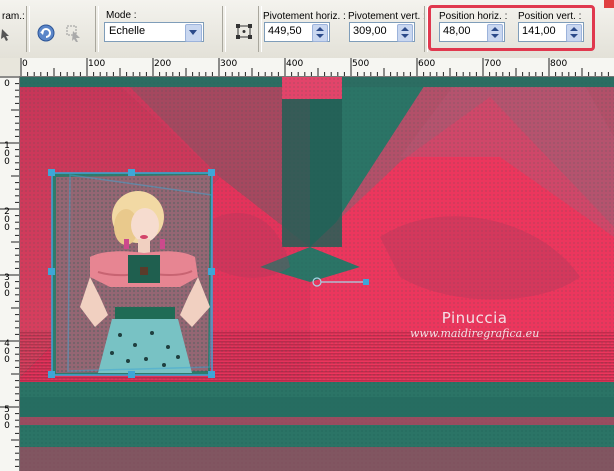  I want to click on ruler-vlabel-400: 400, so click(7, 352).